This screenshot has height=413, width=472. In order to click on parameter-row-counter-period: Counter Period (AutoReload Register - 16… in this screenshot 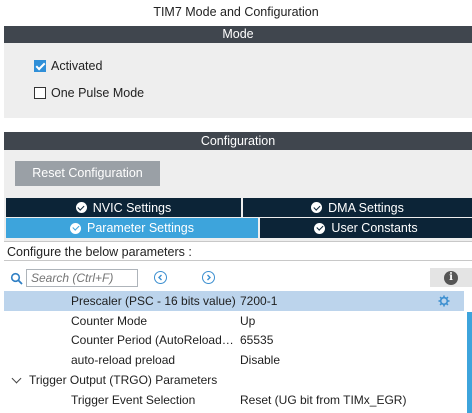, I will do `click(234, 340)`.